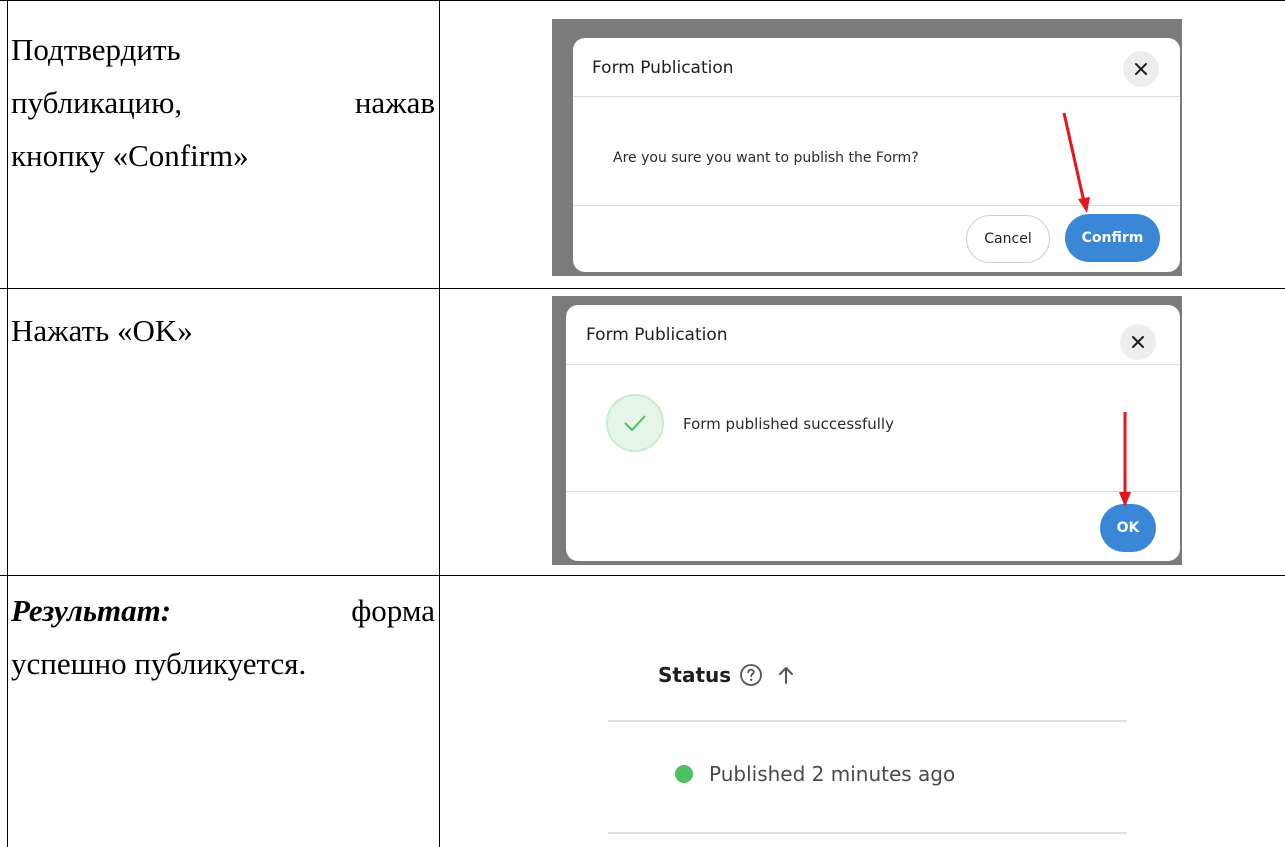  Describe the element at coordinates (751, 675) in the screenshot. I see `help-icon` at that location.